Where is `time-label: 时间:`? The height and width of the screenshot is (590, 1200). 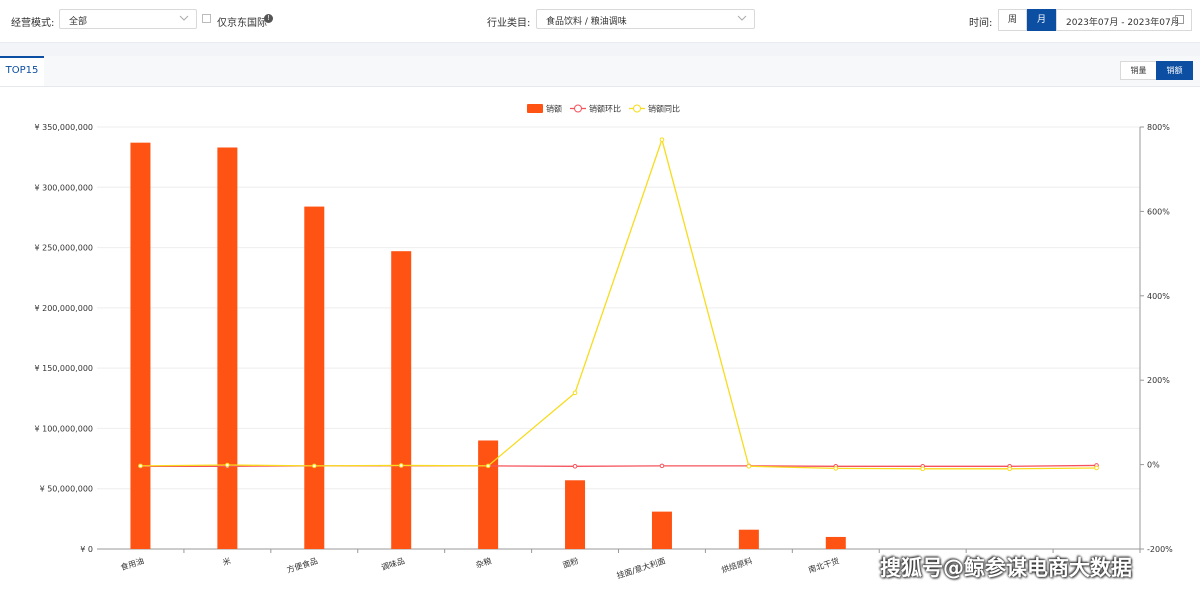
time-label: 时间: is located at coordinates (981, 23).